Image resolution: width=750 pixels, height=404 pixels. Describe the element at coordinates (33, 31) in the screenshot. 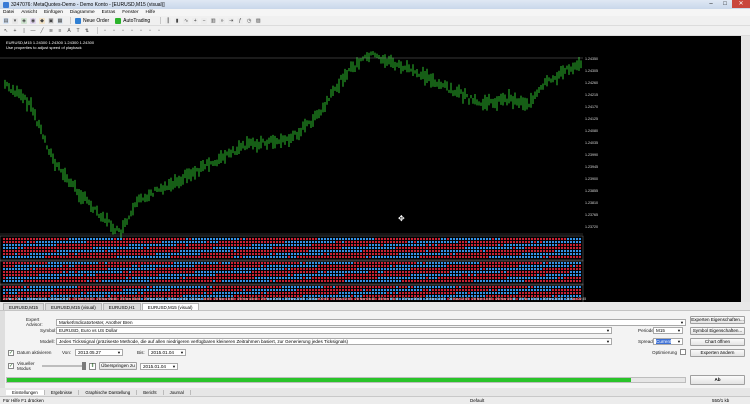

I see `horizontal-line-icon: —` at that location.